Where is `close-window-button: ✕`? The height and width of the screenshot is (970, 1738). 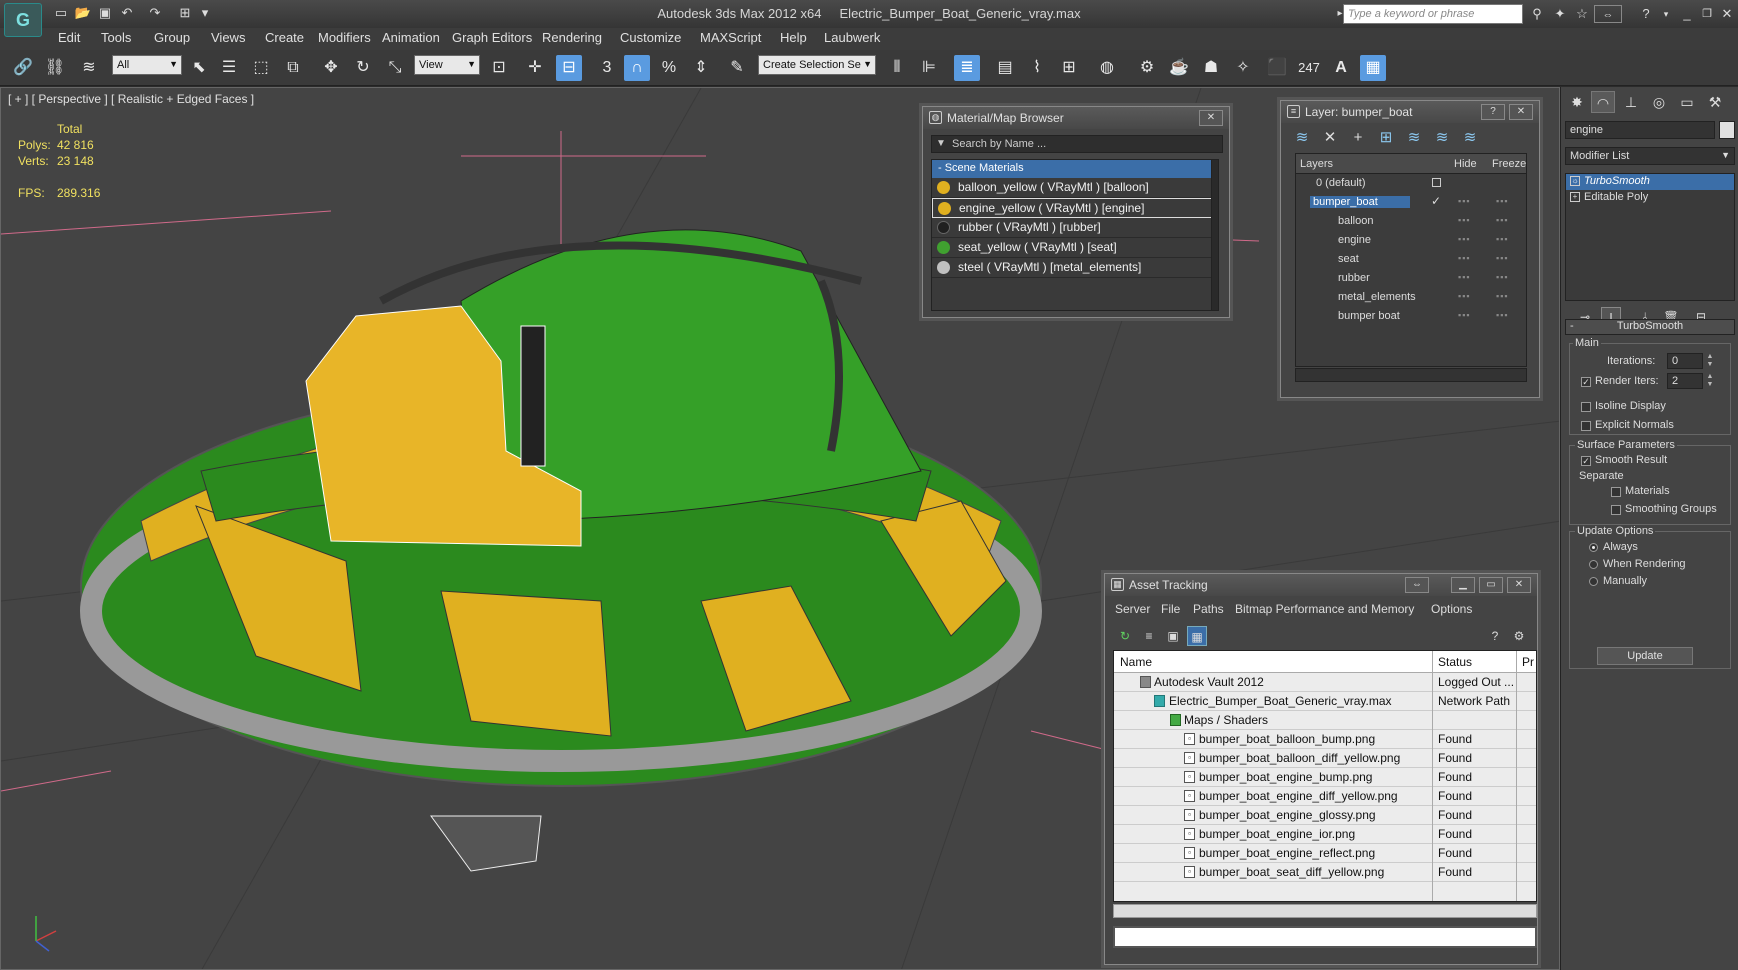 close-window-button: ✕ is located at coordinates (1727, 14).